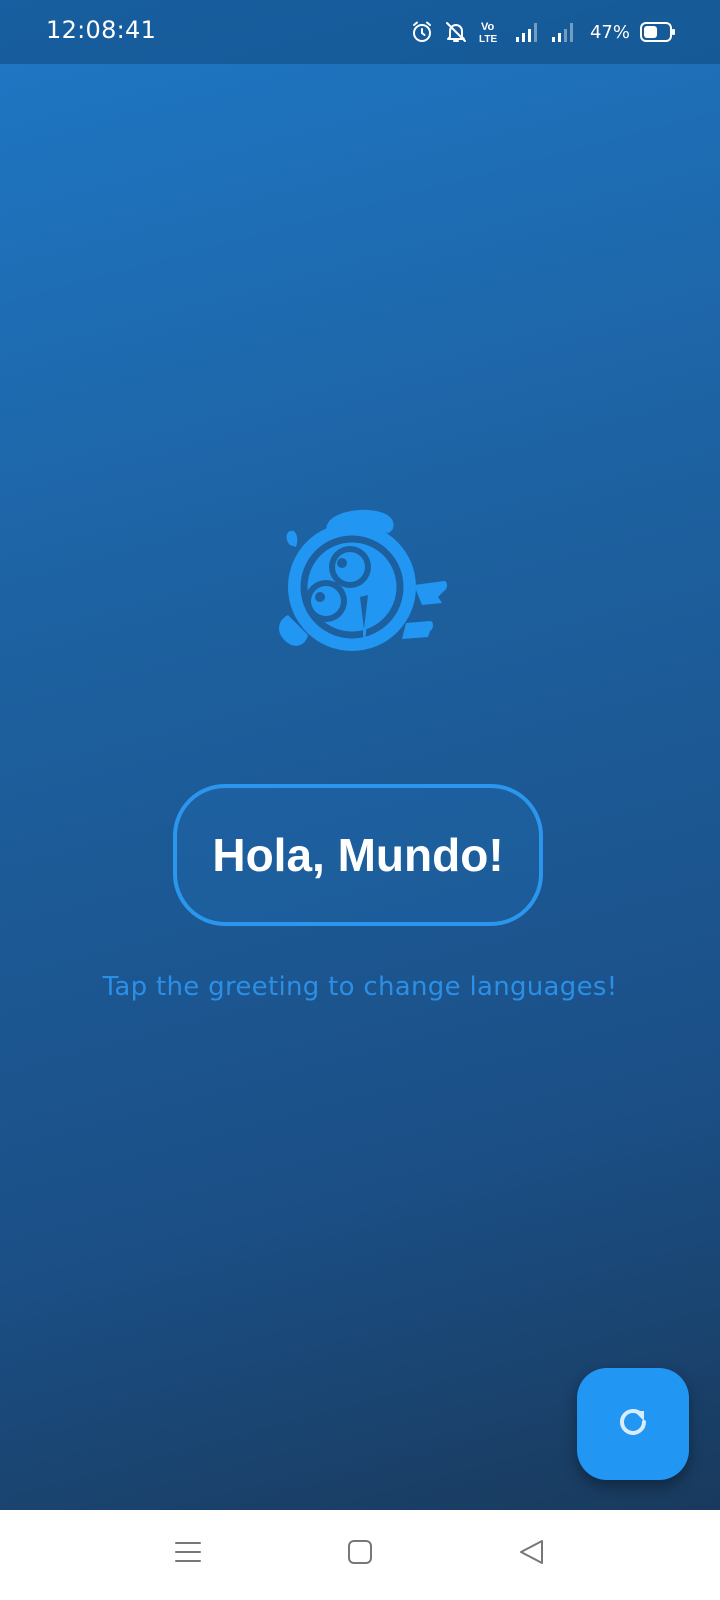  What do you see at coordinates (456, 32) in the screenshot?
I see `notifications-off-icon` at bounding box center [456, 32].